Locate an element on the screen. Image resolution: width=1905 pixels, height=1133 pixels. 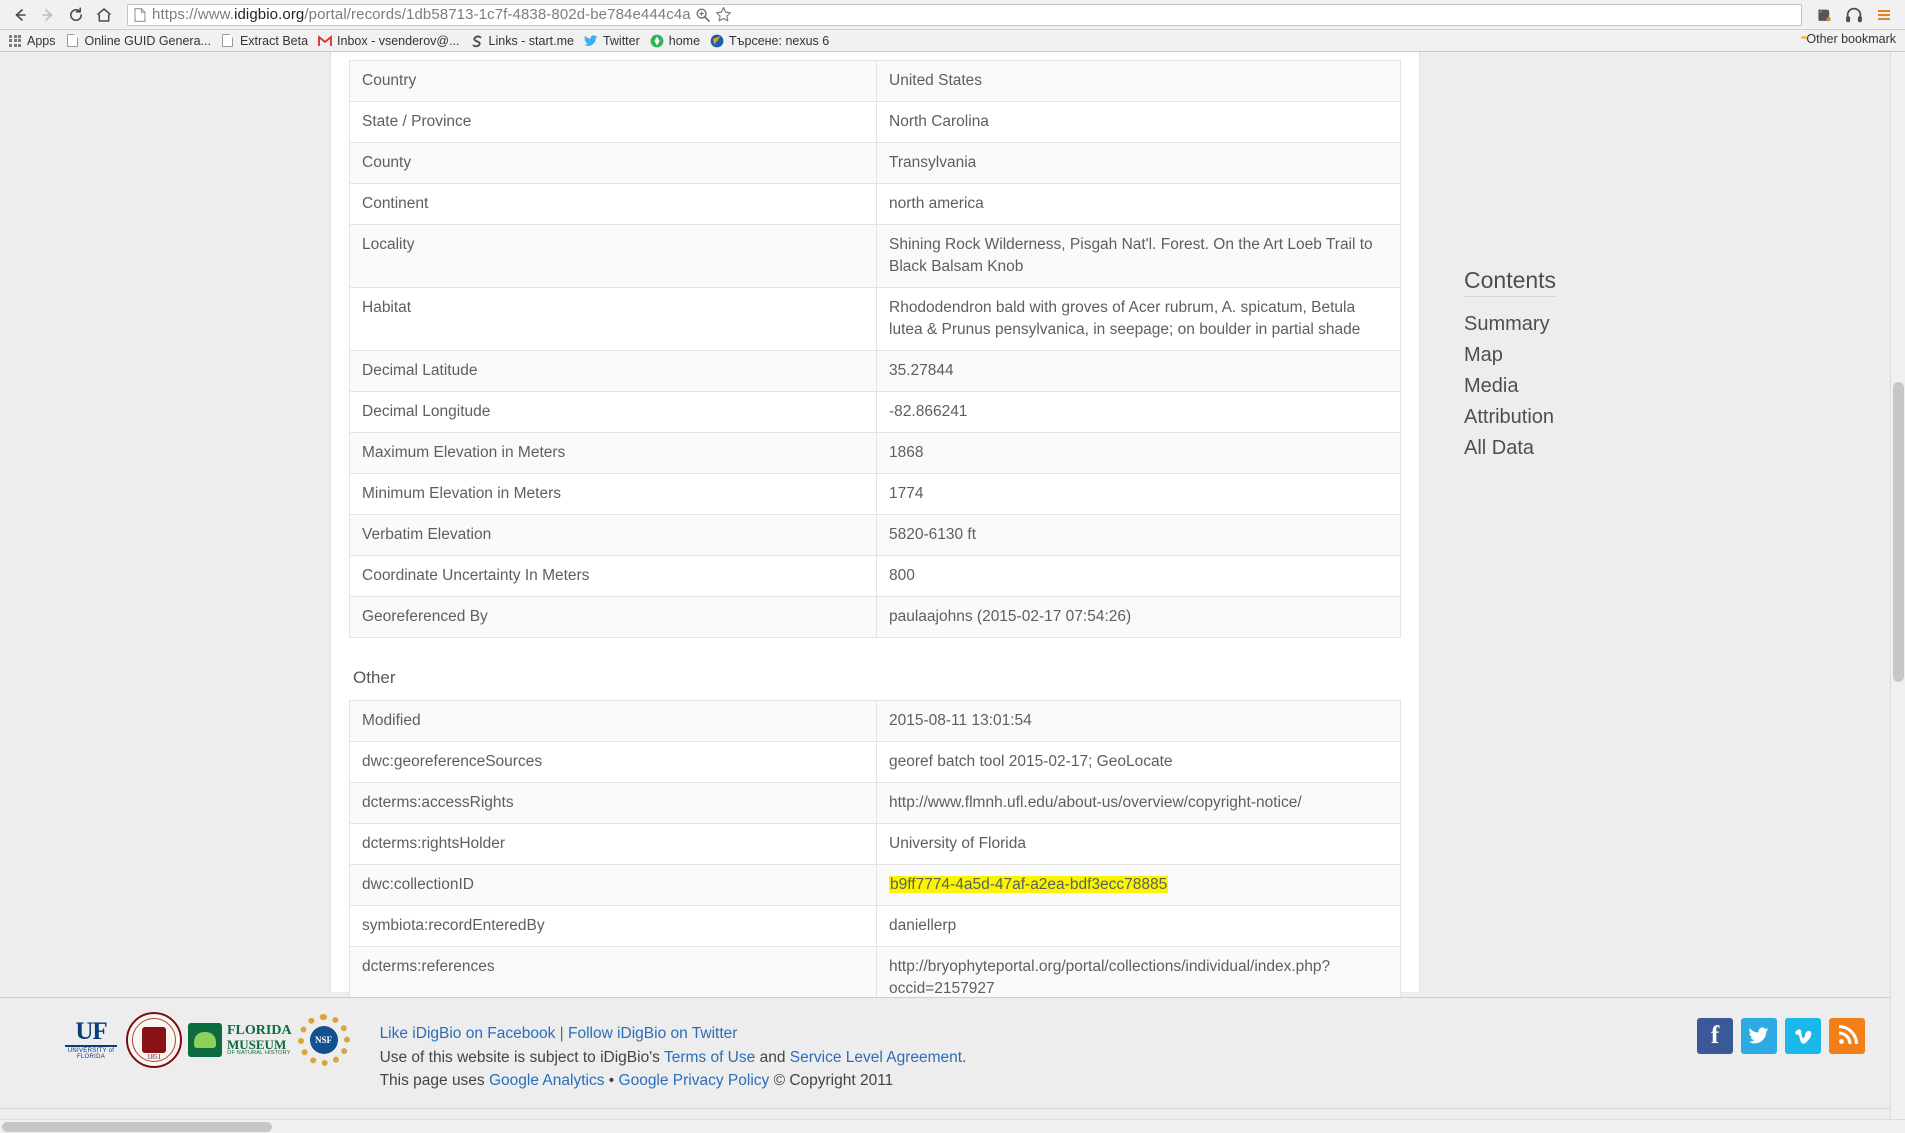
row-key: dwc:collectionID is located at coordinates (613, 885).